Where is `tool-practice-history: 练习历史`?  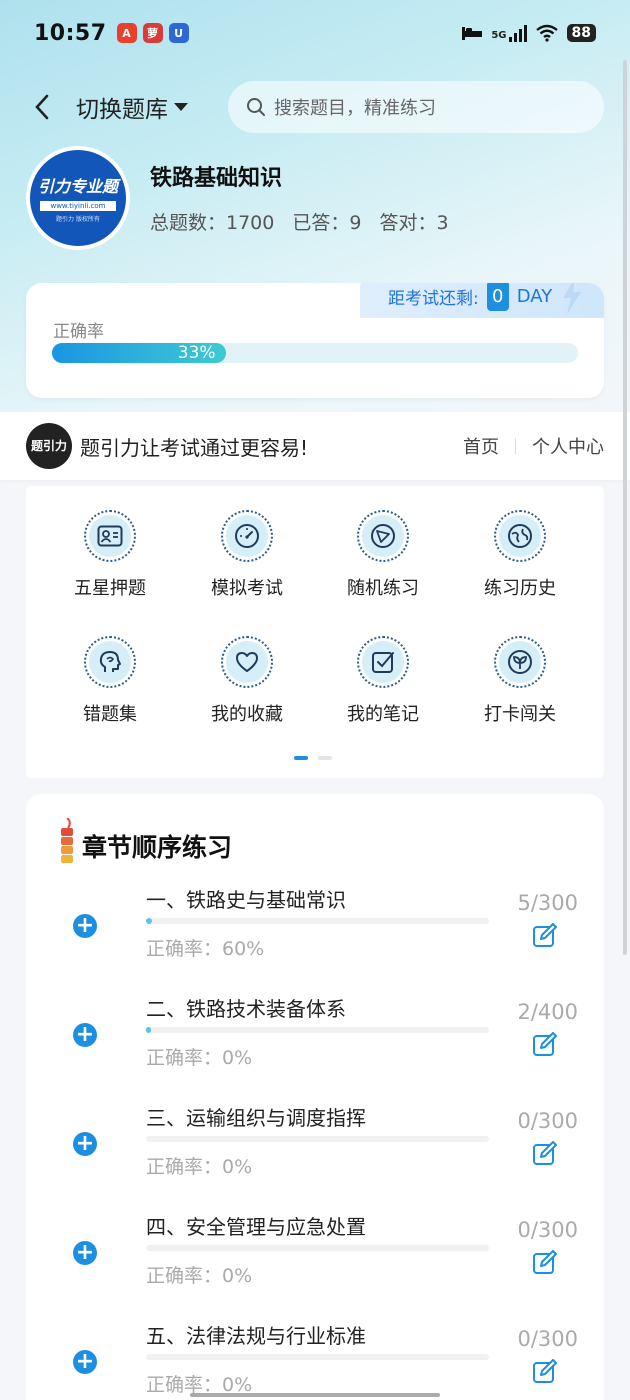
tool-practice-history: 练习历史 is located at coordinates (520, 560).